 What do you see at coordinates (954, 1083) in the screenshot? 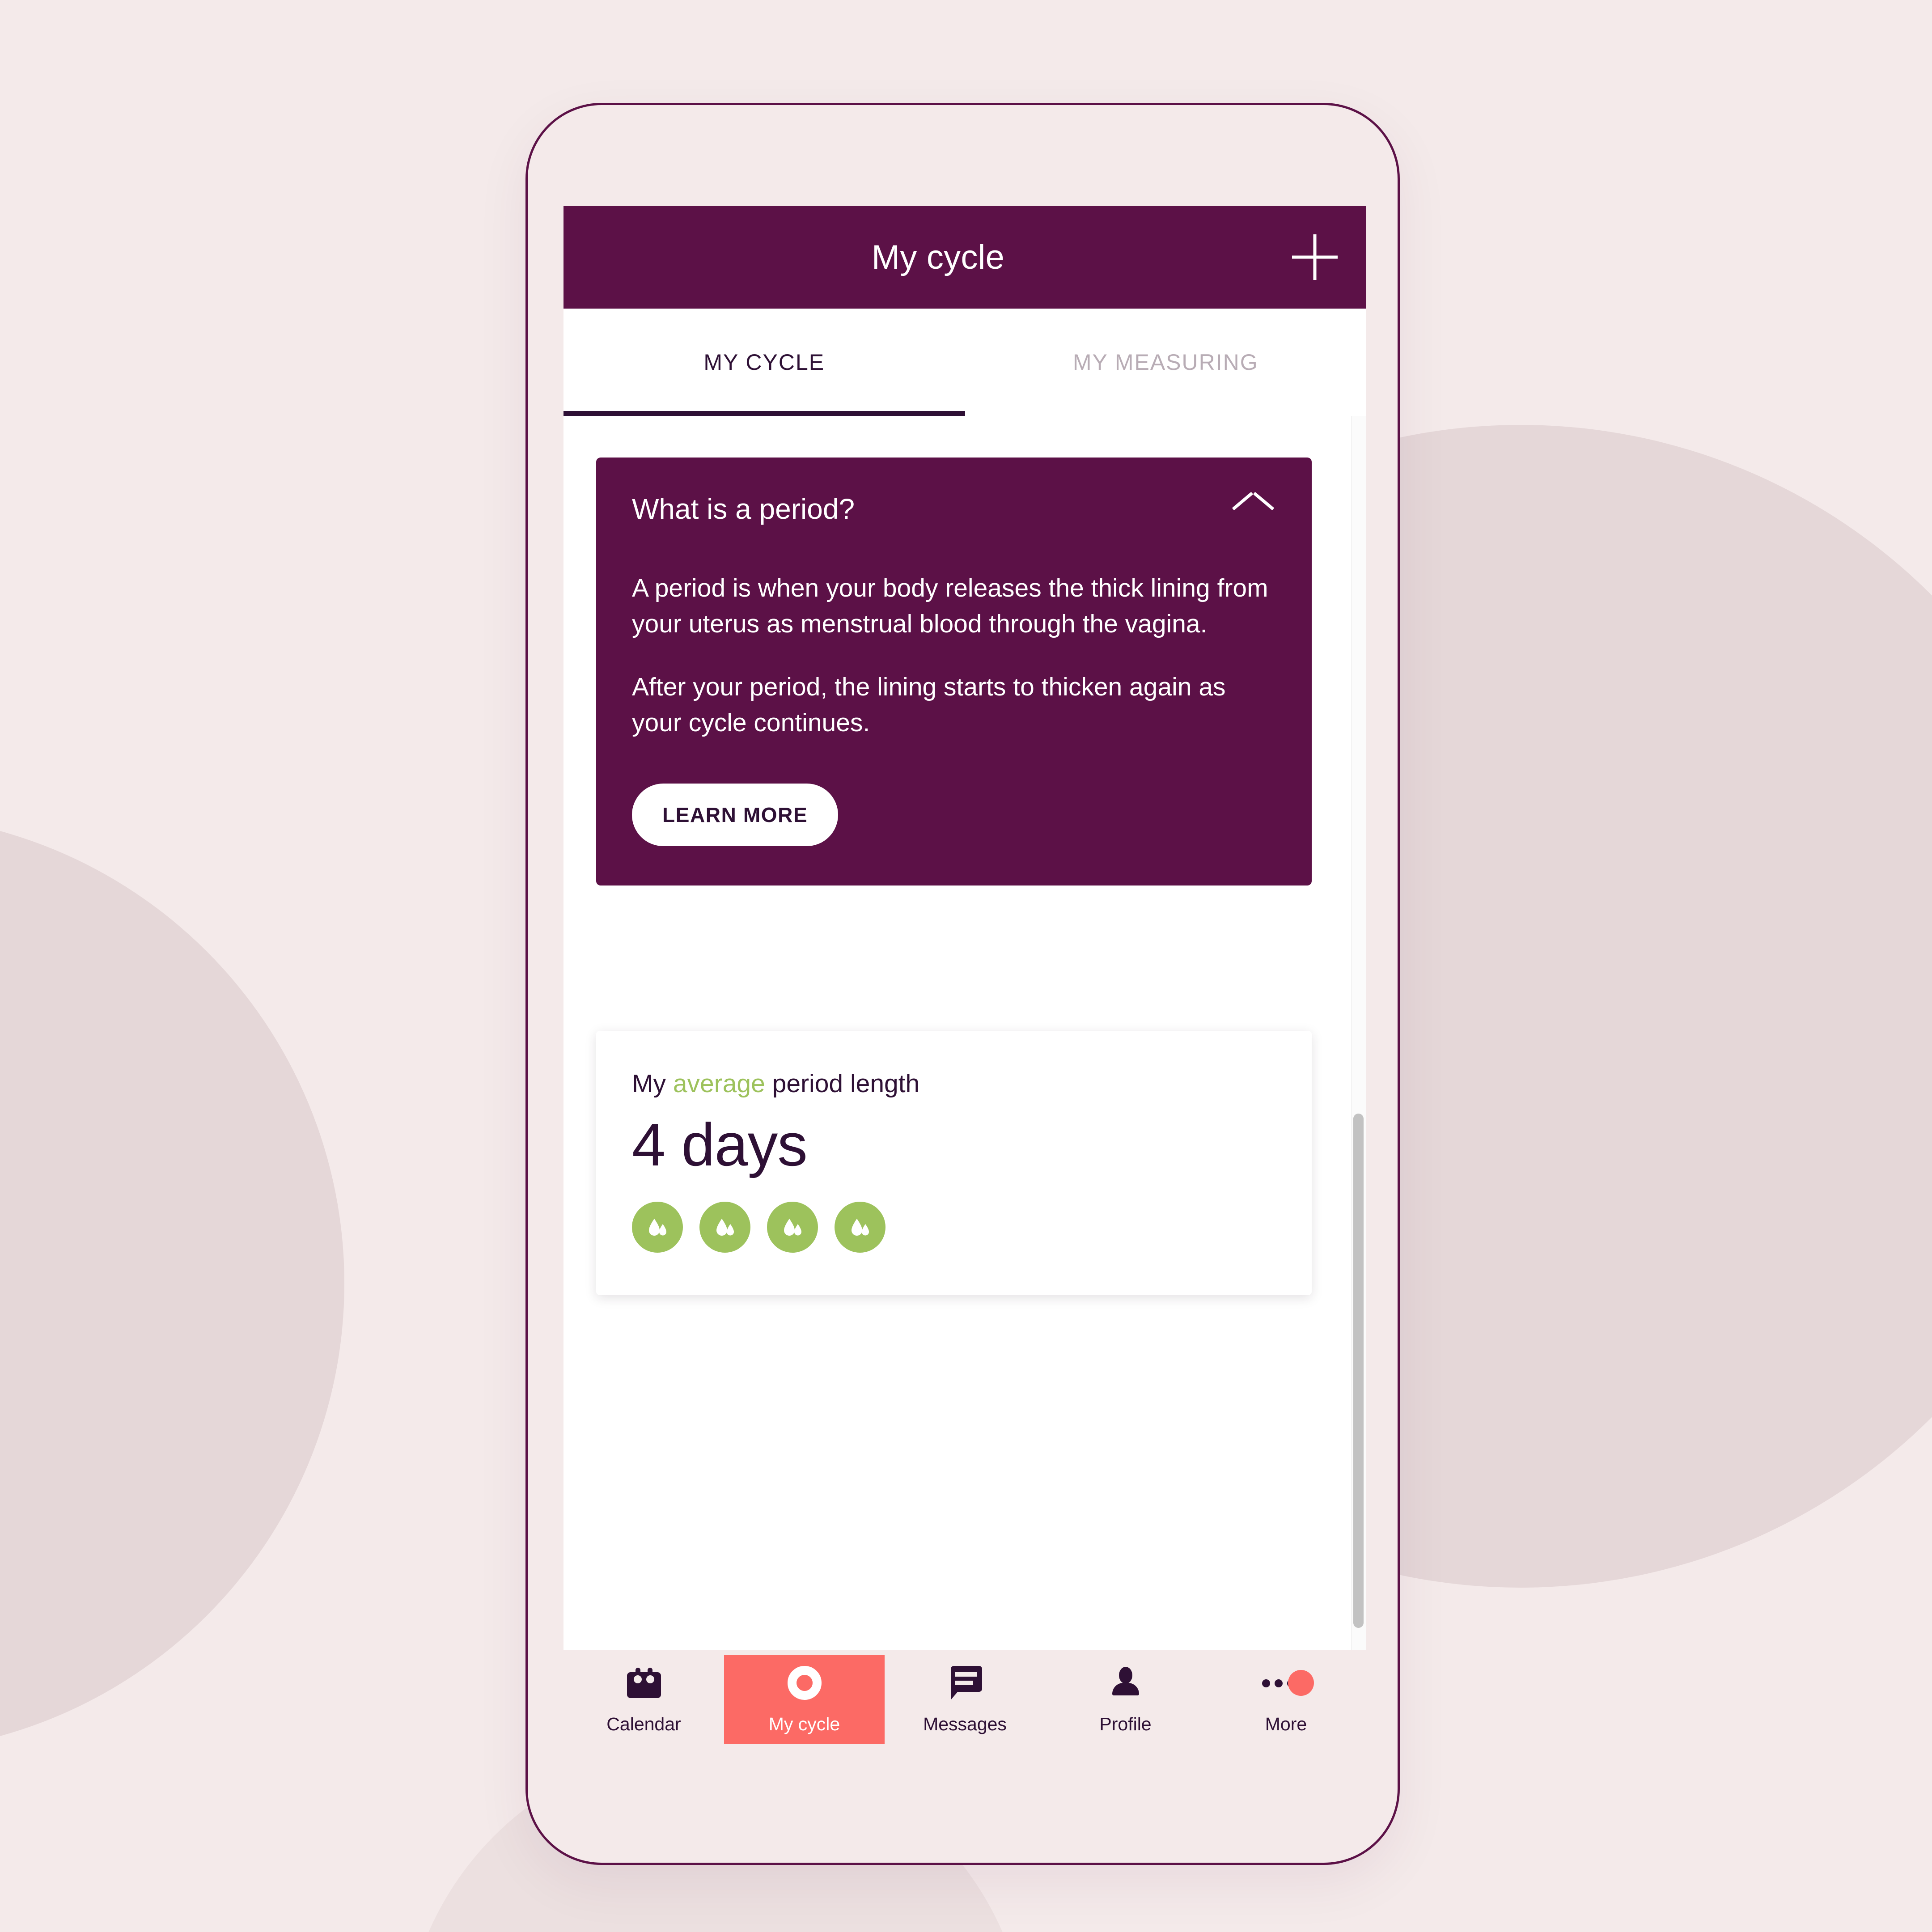
I see `stat-label: My average period length` at bounding box center [954, 1083].